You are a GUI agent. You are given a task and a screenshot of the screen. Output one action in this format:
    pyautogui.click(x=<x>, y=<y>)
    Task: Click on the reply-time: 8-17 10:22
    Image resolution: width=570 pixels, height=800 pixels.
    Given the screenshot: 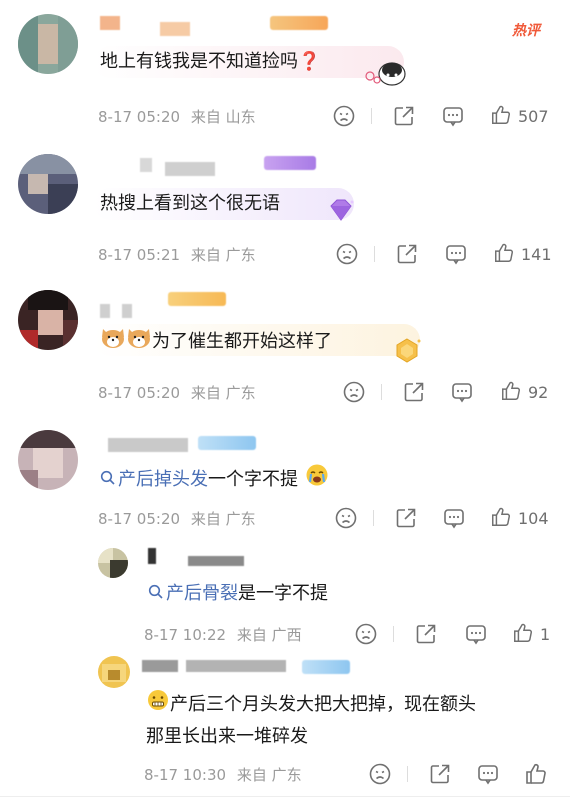 What is the action you would take?
    pyautogui.click(x=185, y=635)
    